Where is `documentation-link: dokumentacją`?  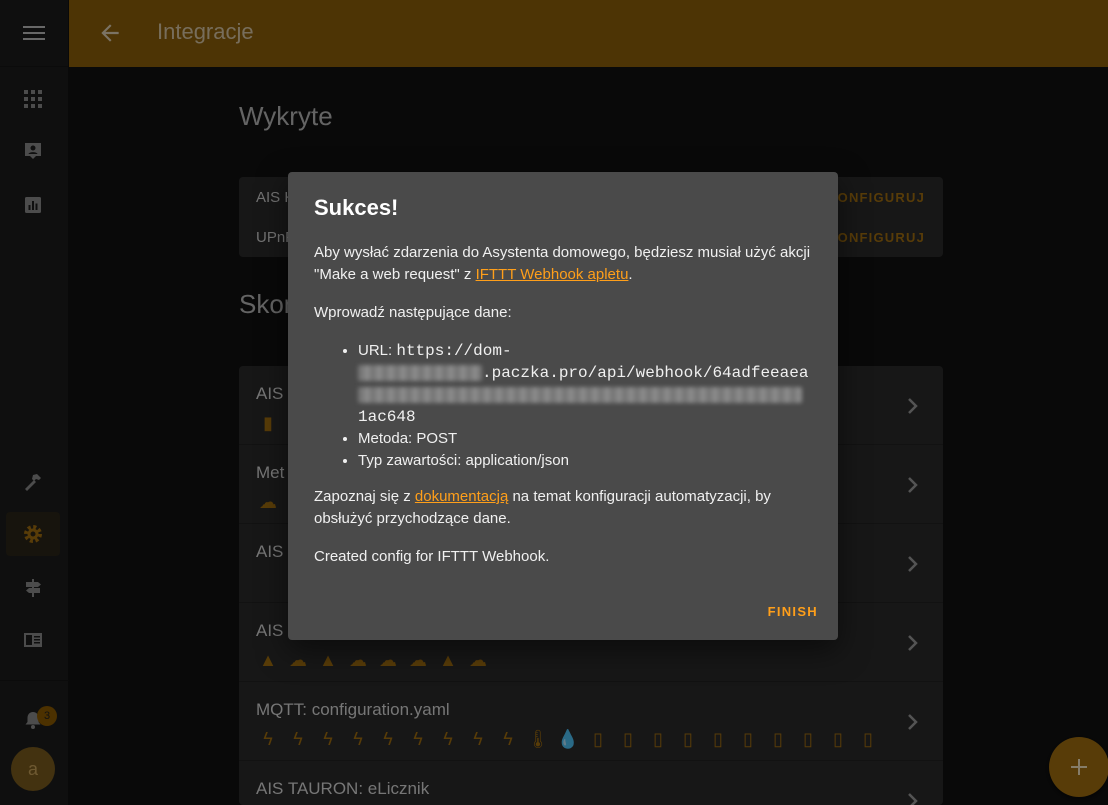
documentation-link: dokumentacją is located at coordinates (461, 496).